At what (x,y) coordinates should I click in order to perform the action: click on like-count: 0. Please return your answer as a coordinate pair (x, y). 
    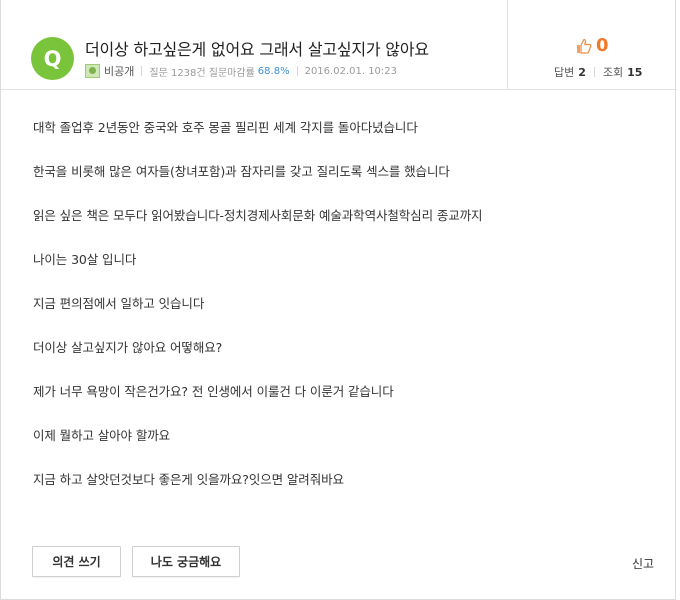
    Looking at the image, I should click on (602, 45).